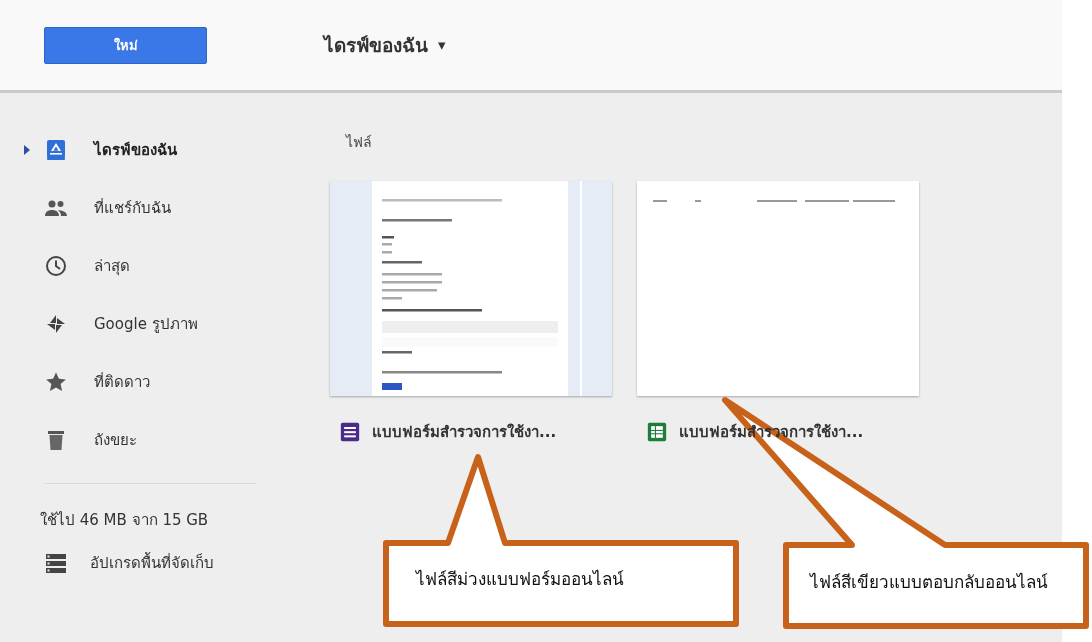 This screenshot has height=642, width=1092. What do you see at coordinates (56, 563) in the screenshot?
I see `storage-icon` at bounding box center [56, 563].